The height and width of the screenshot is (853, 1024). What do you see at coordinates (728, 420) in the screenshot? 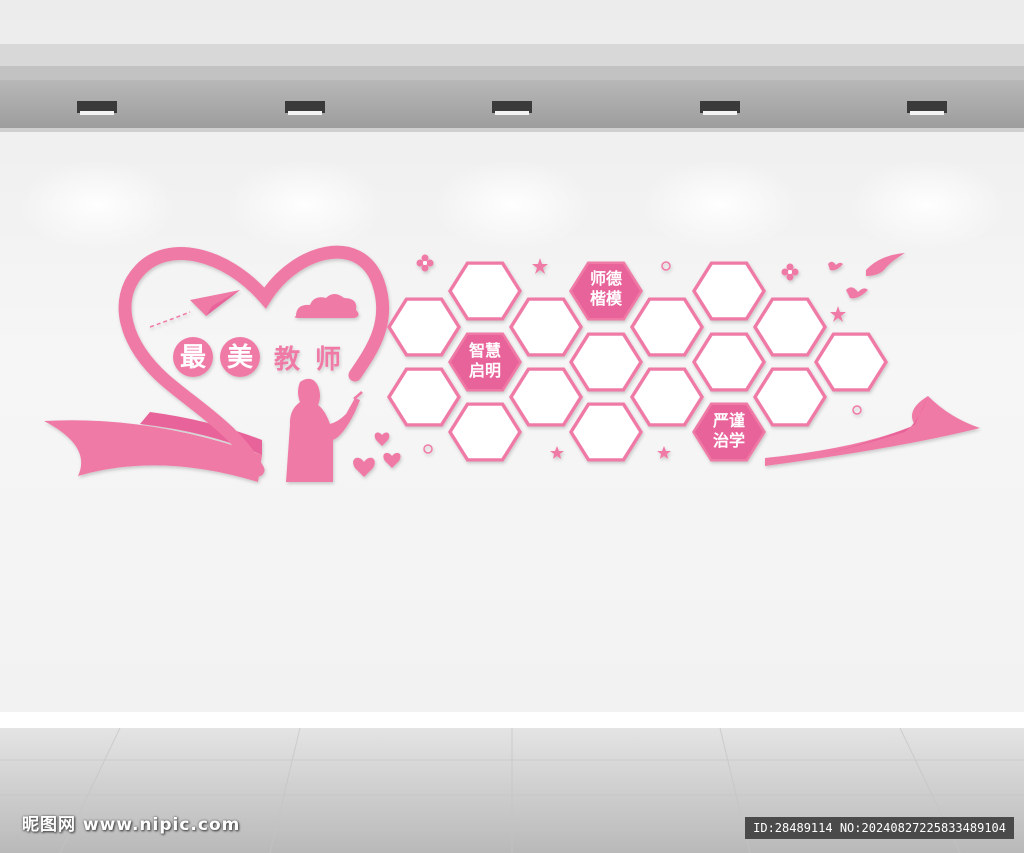
I see `hex-label-3-line1: 严谨` at bounding box center [728, 420].